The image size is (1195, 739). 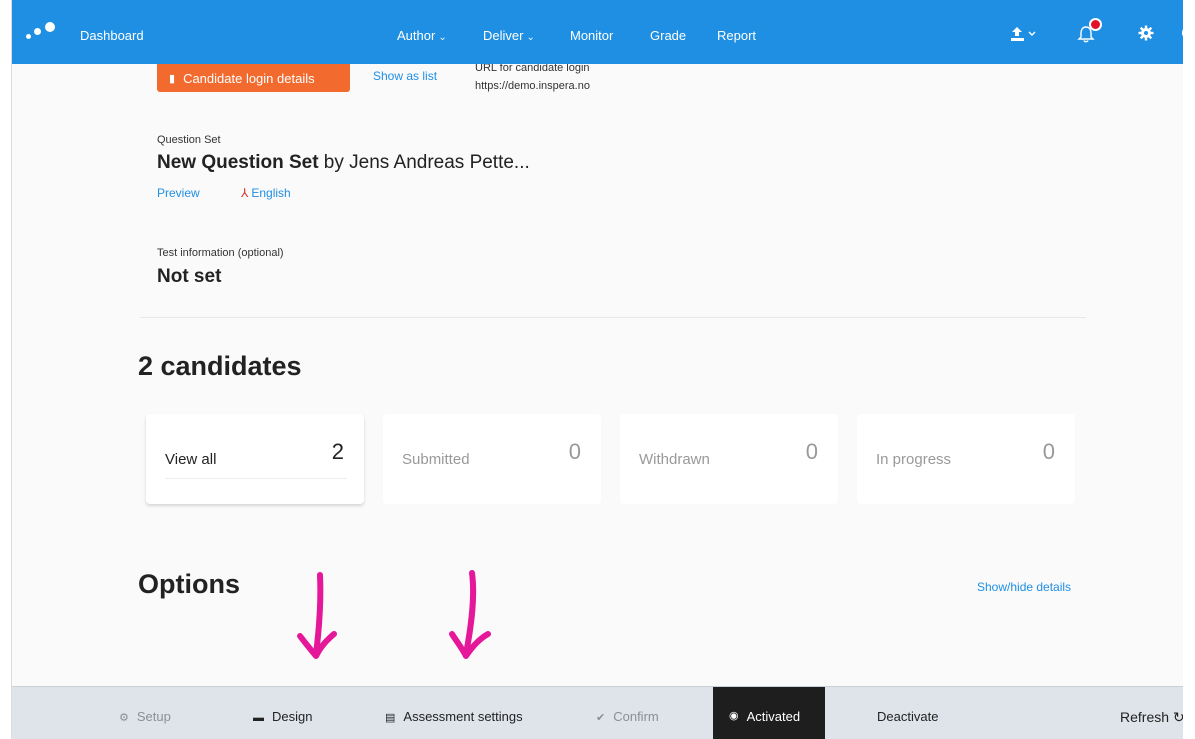 I want to click on show-hide-details-link: Show/hide details, so click(x=1024, y=587).